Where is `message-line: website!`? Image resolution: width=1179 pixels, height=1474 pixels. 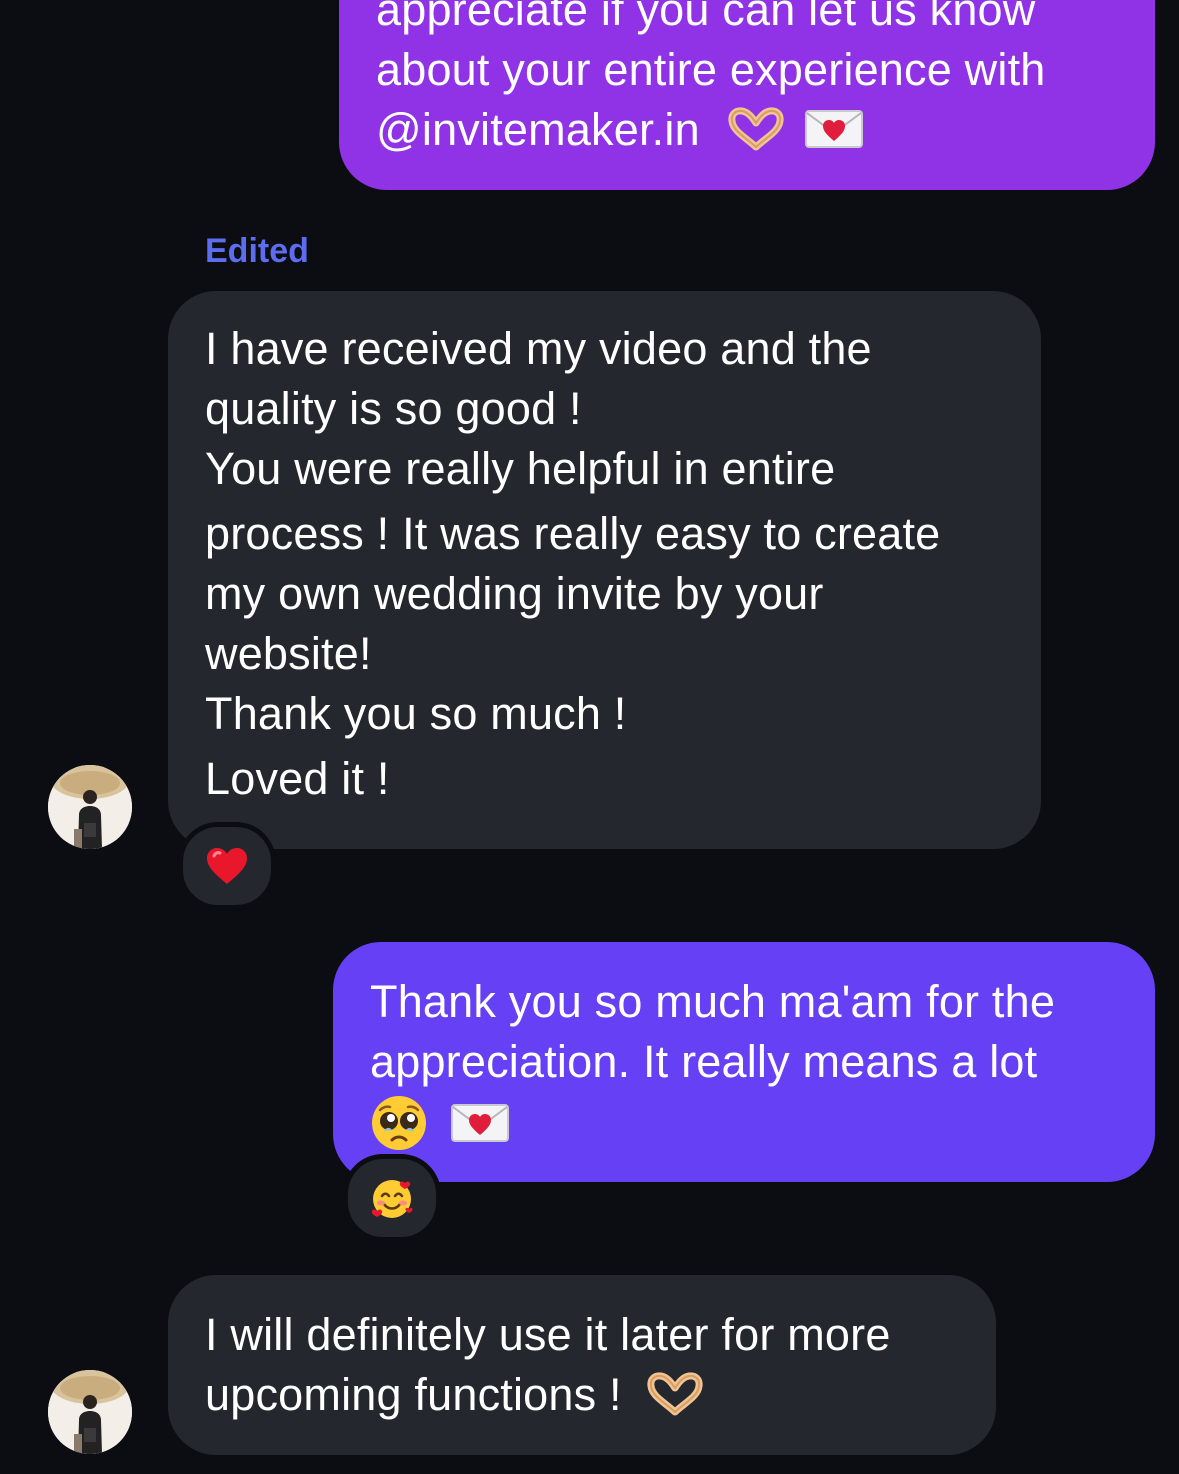 message-line: website! is located at coordinates (288, 653).